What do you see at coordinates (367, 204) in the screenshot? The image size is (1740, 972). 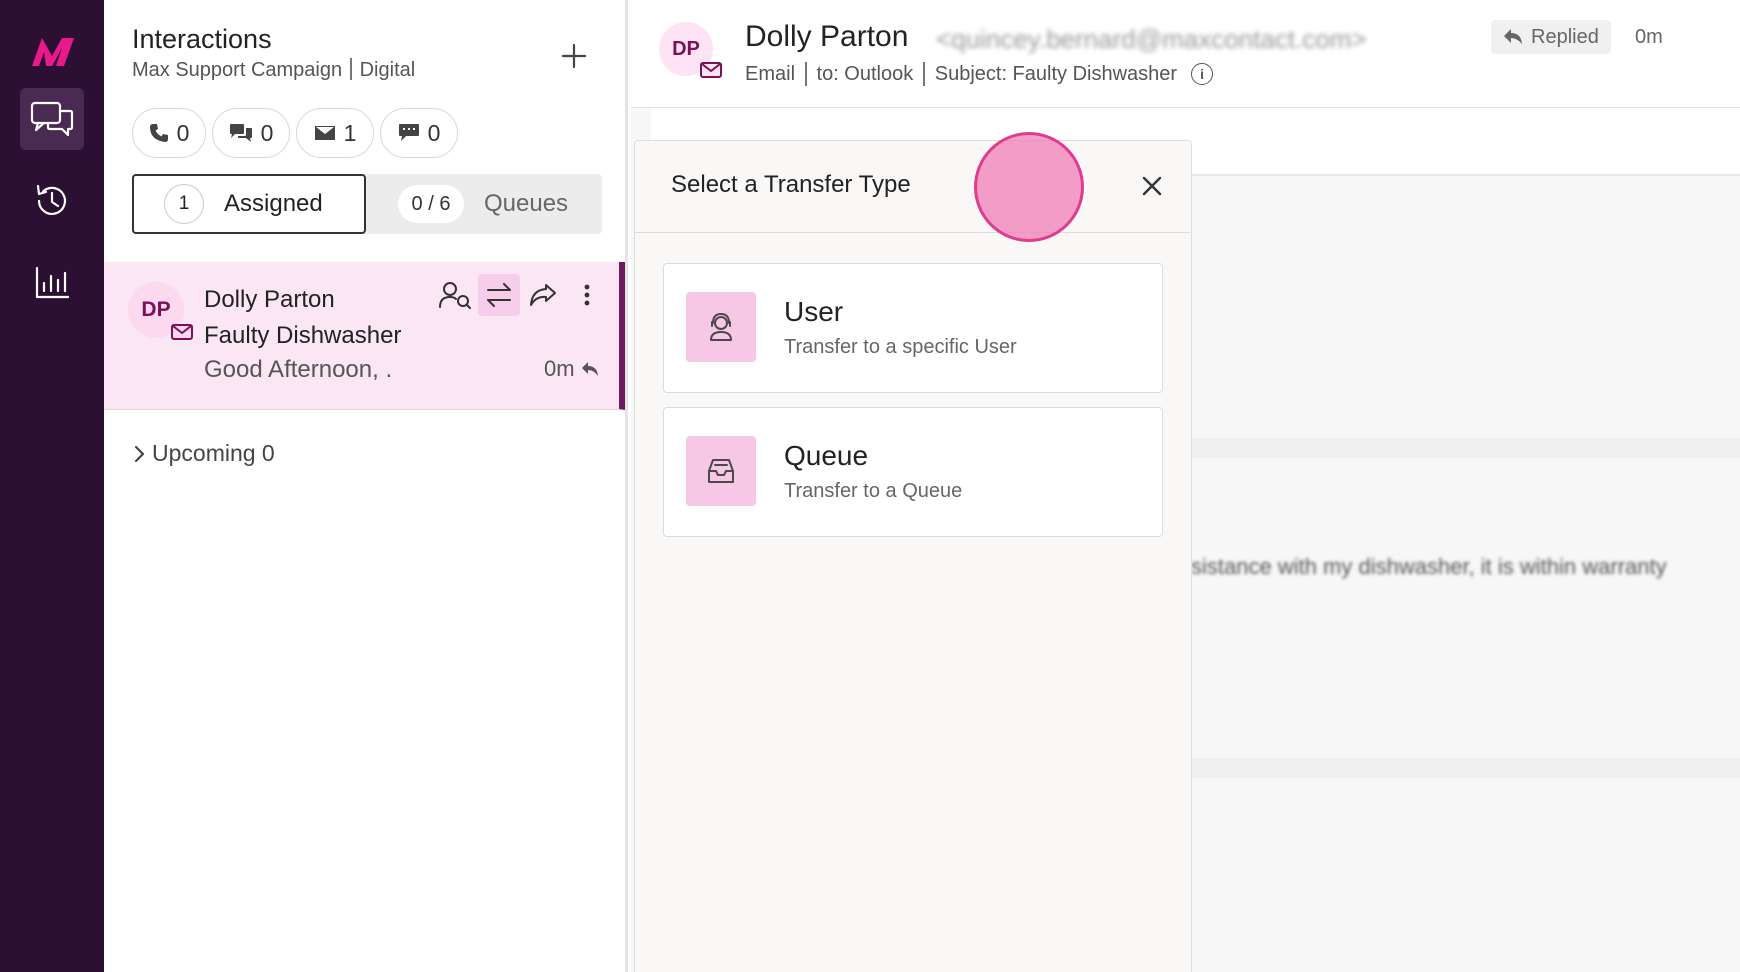 I see `assigned-queues-toggle: 1 Assigned 0 / 6 Queues` at bounding box center [367, 204].